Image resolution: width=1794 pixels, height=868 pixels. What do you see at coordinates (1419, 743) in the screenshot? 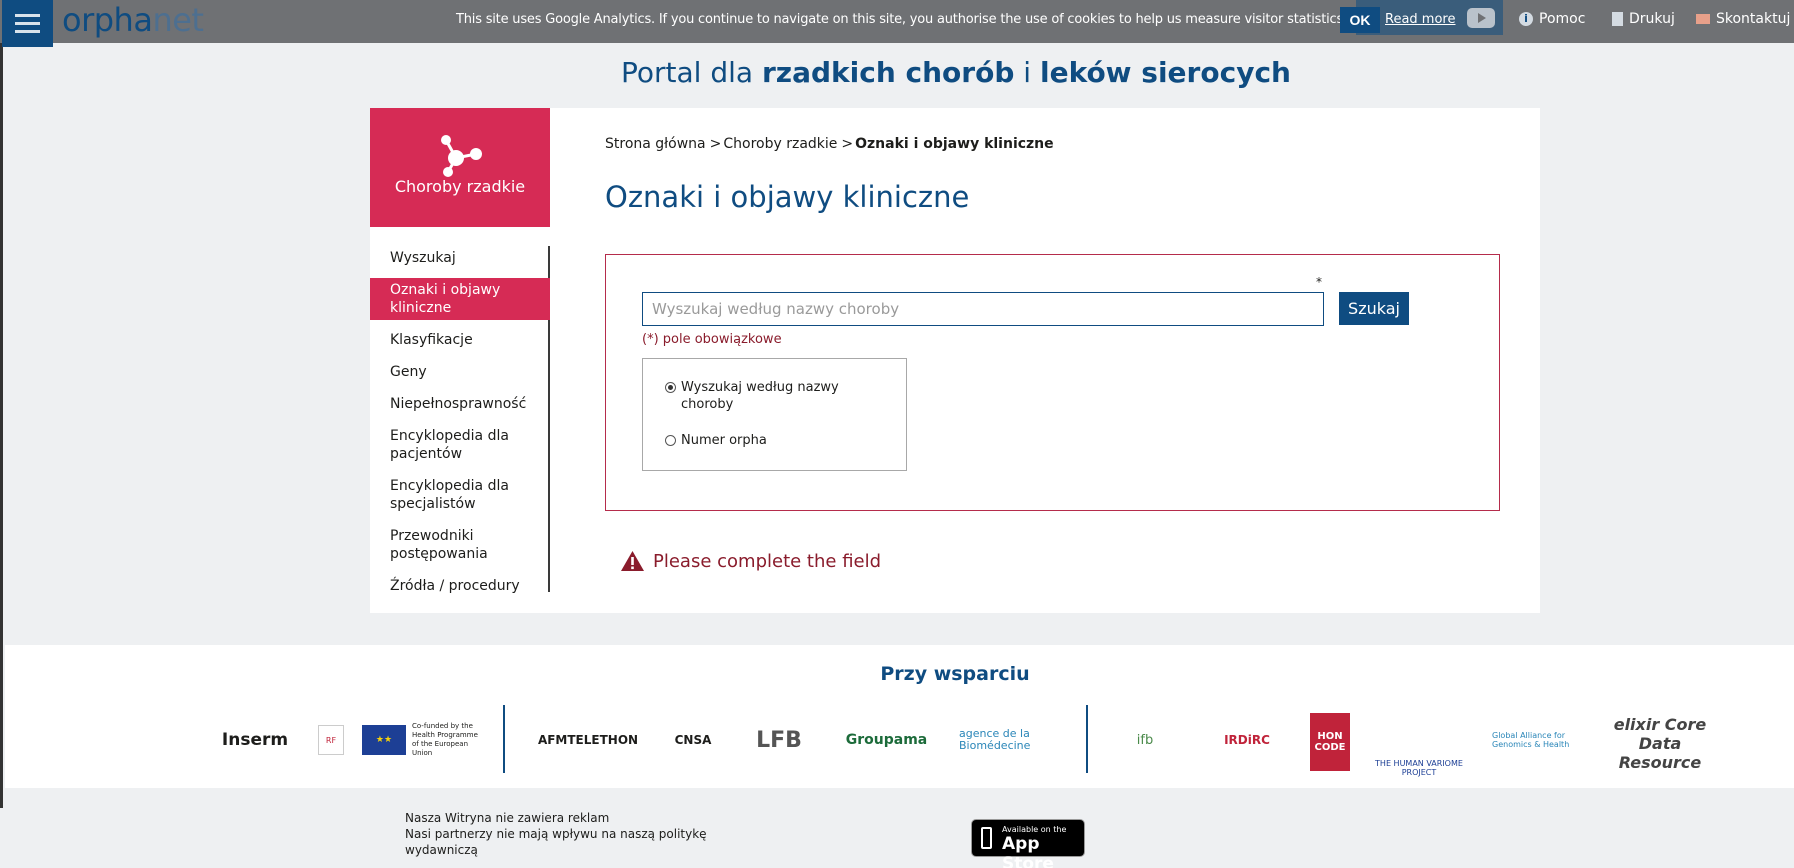
I see `sponsor-logo-human-variome: THE HUMAN VARIOME PROJECT` at bounding box center [1419, 743].